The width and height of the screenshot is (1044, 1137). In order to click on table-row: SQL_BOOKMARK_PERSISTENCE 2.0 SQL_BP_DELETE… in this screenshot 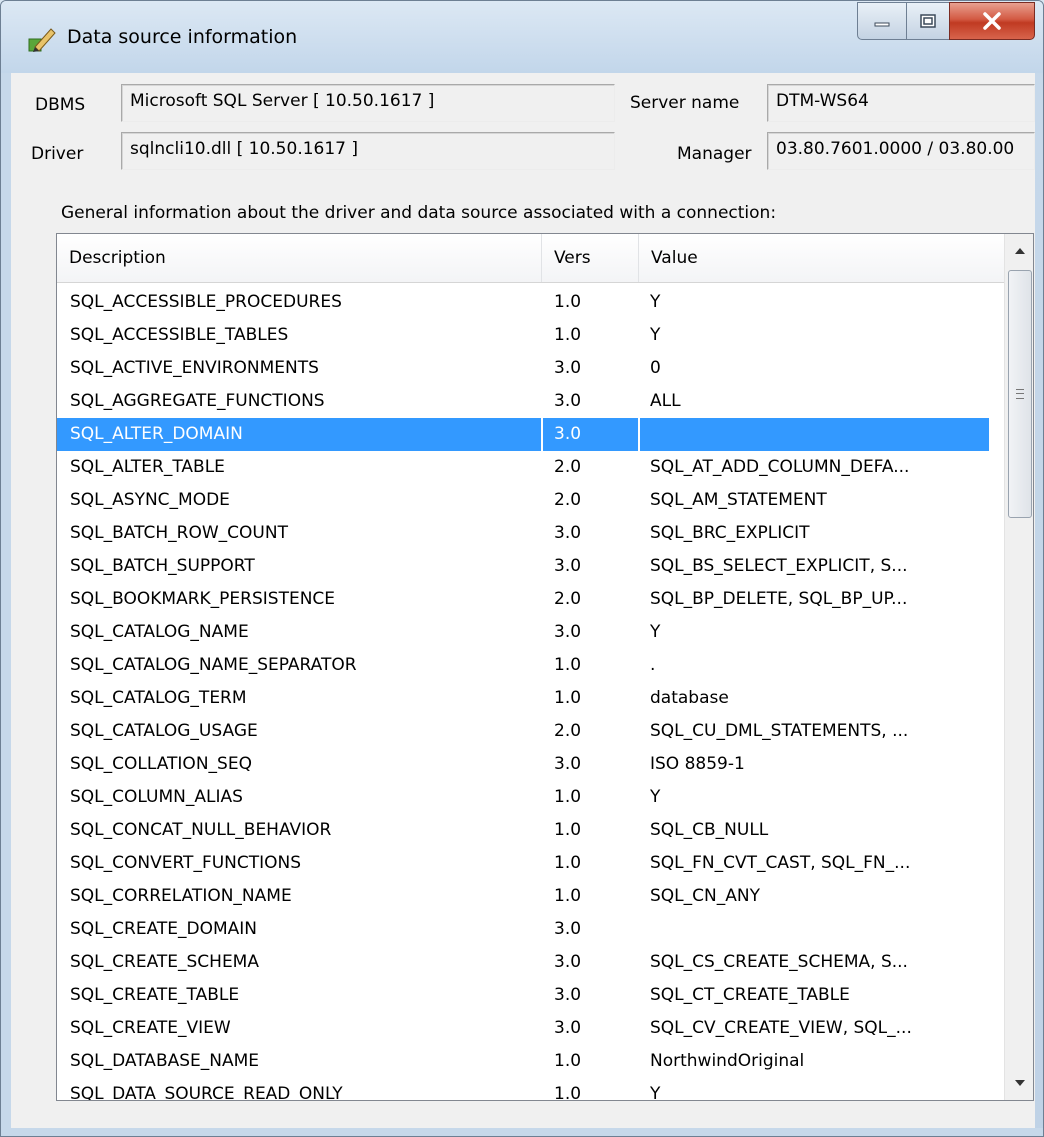, I will do `click(523, 599)`.